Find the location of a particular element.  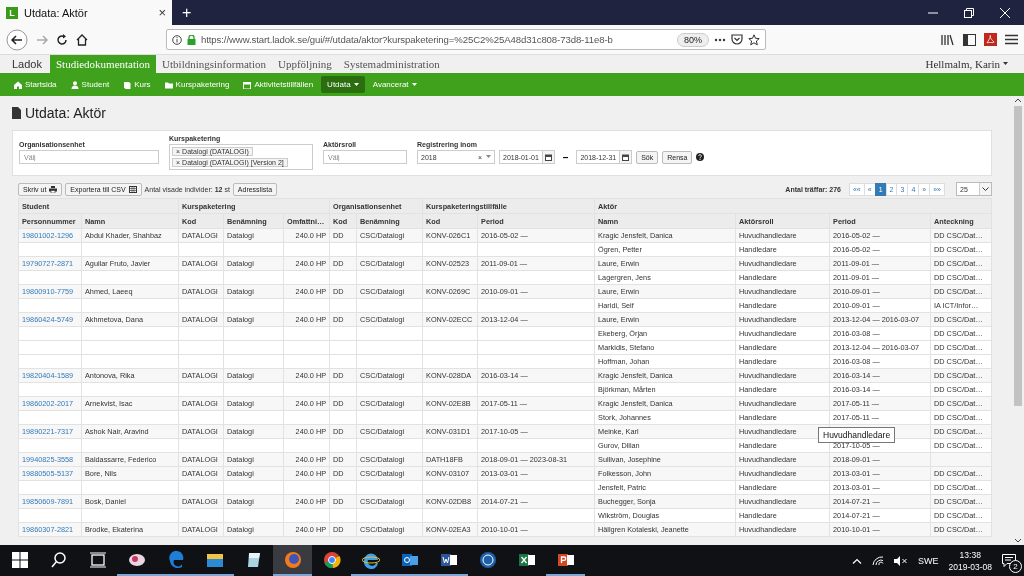

folder-icon is located at coordinates (168, 84).